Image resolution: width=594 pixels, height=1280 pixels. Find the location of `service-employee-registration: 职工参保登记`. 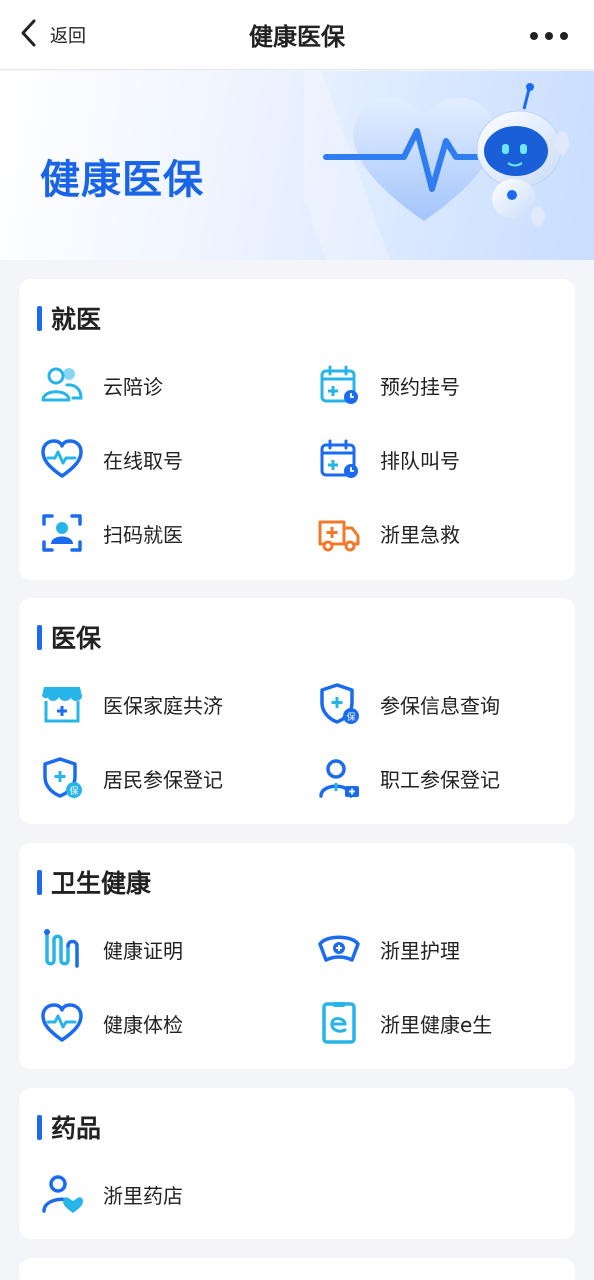

service-employee-registration: 职工参保登记 is located at coordinates (408, 778).